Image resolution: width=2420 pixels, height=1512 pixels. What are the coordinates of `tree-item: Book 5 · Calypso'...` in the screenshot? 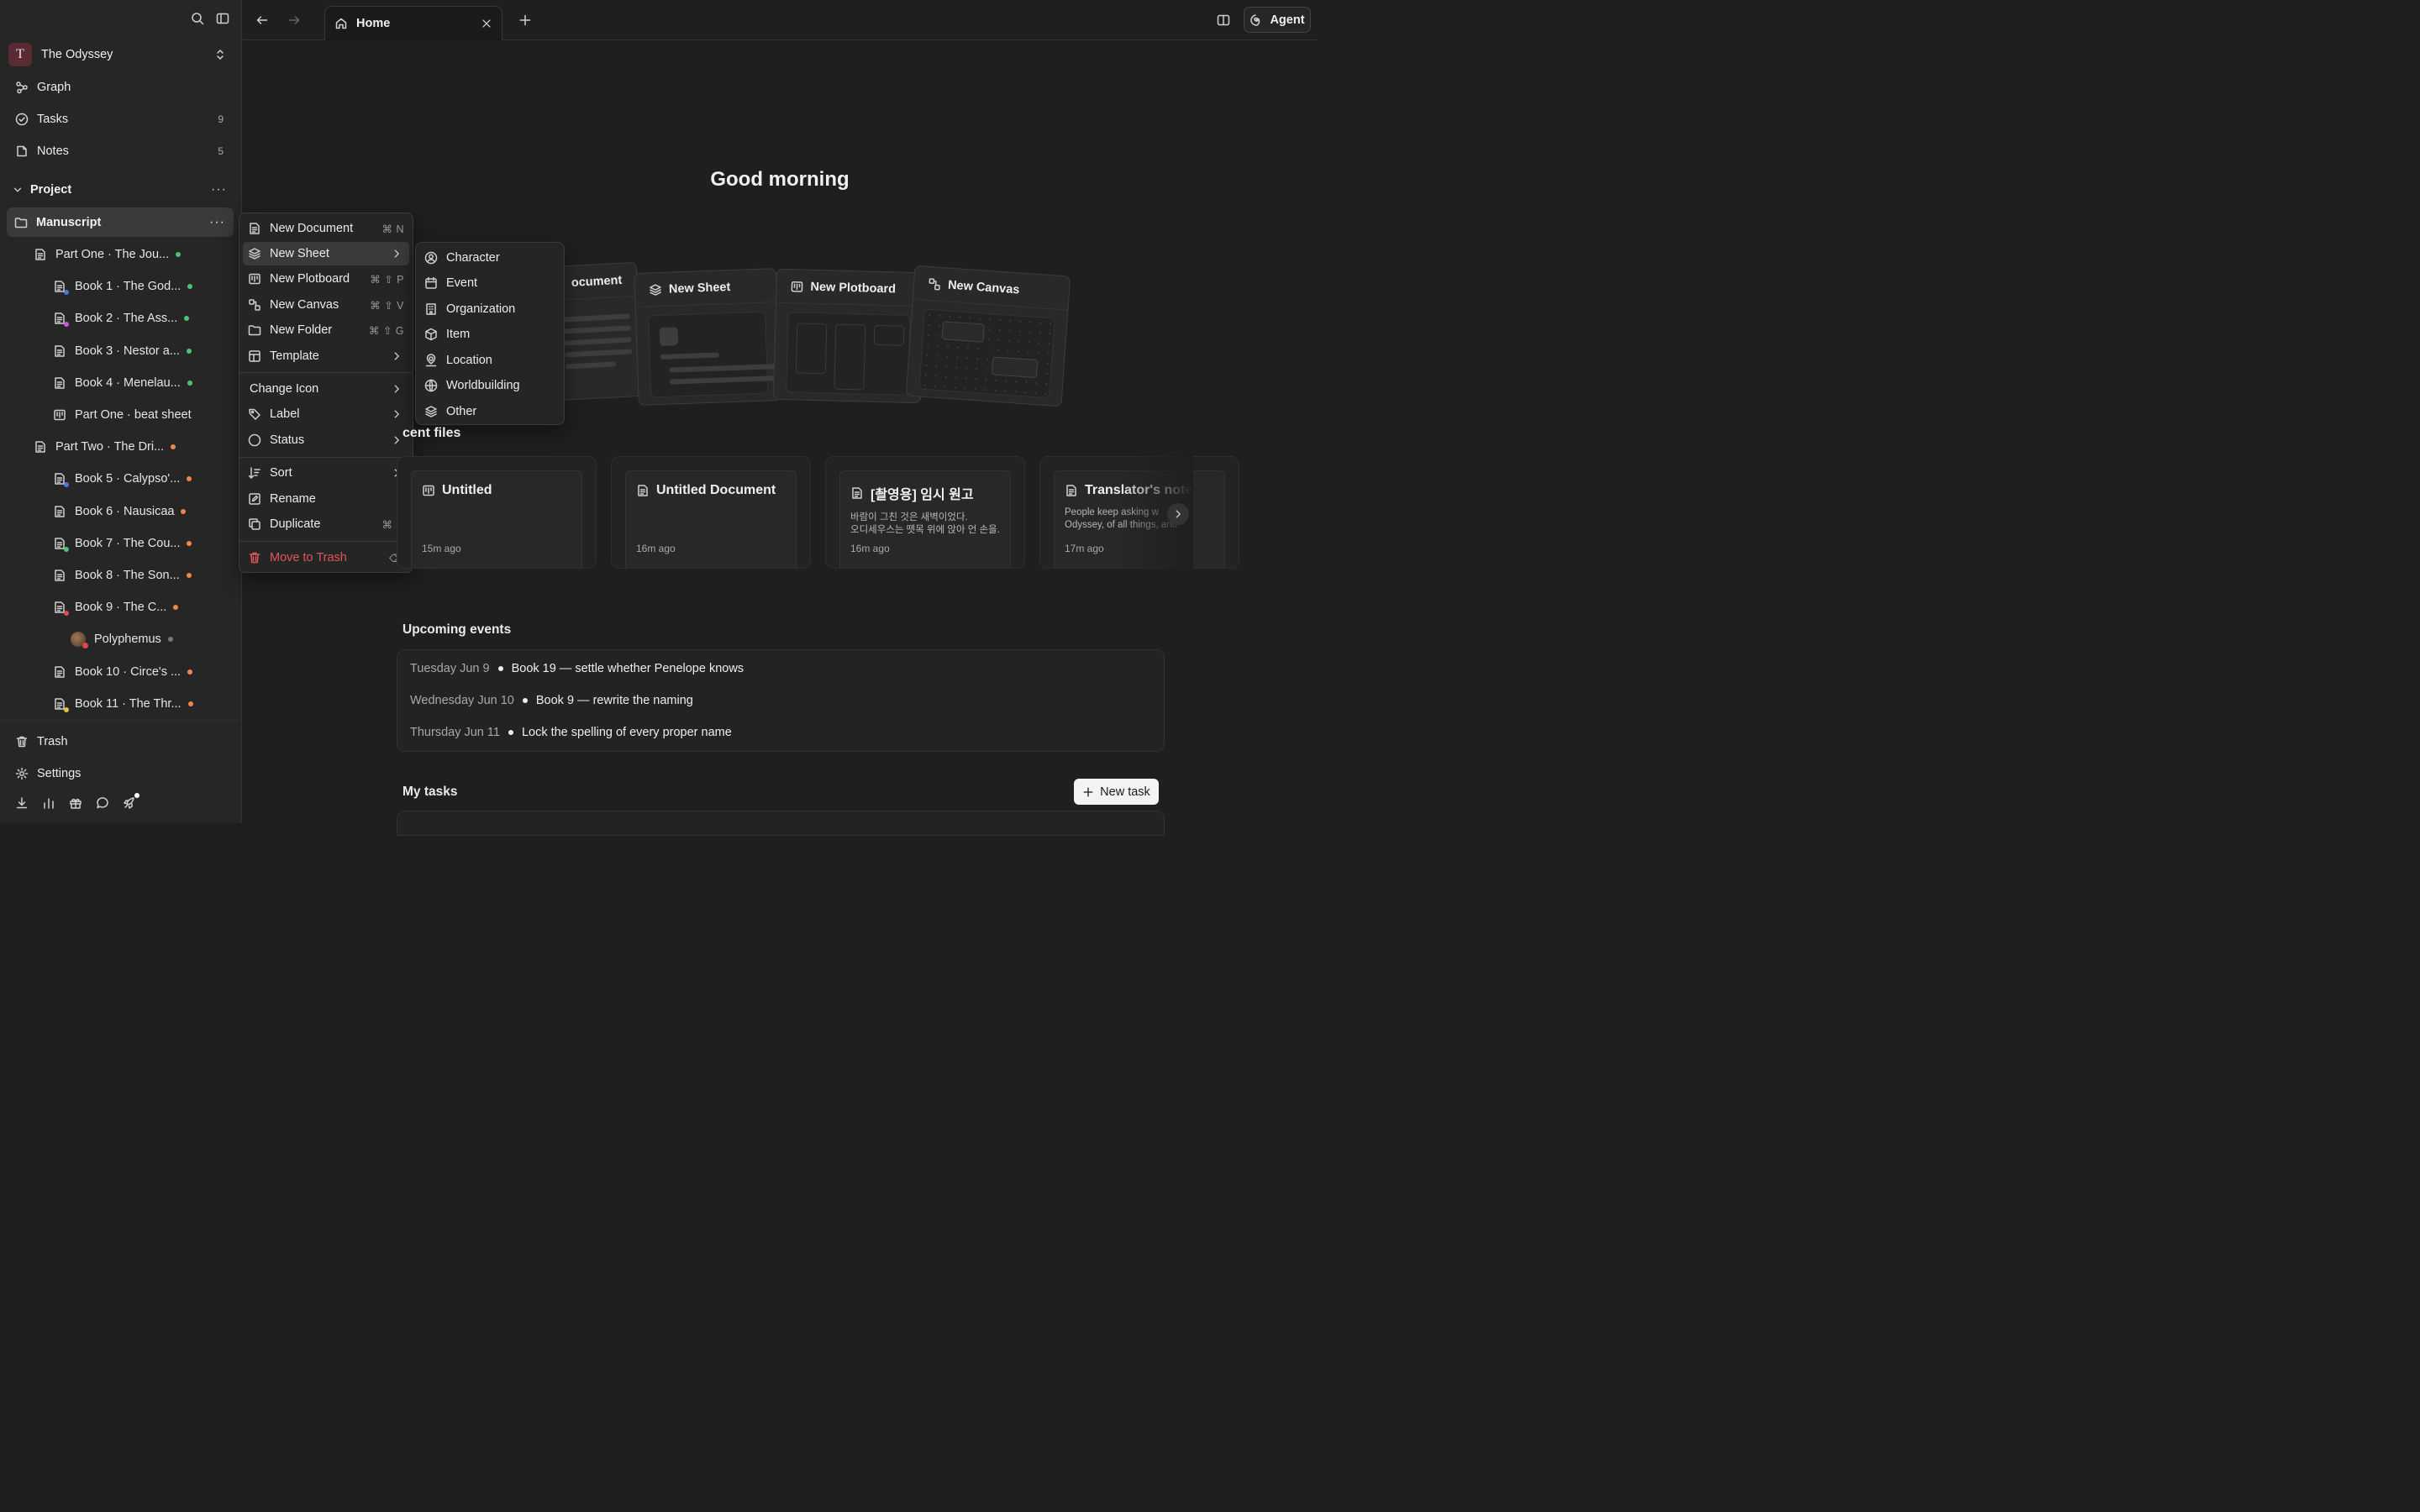 It's located at (123, 478).